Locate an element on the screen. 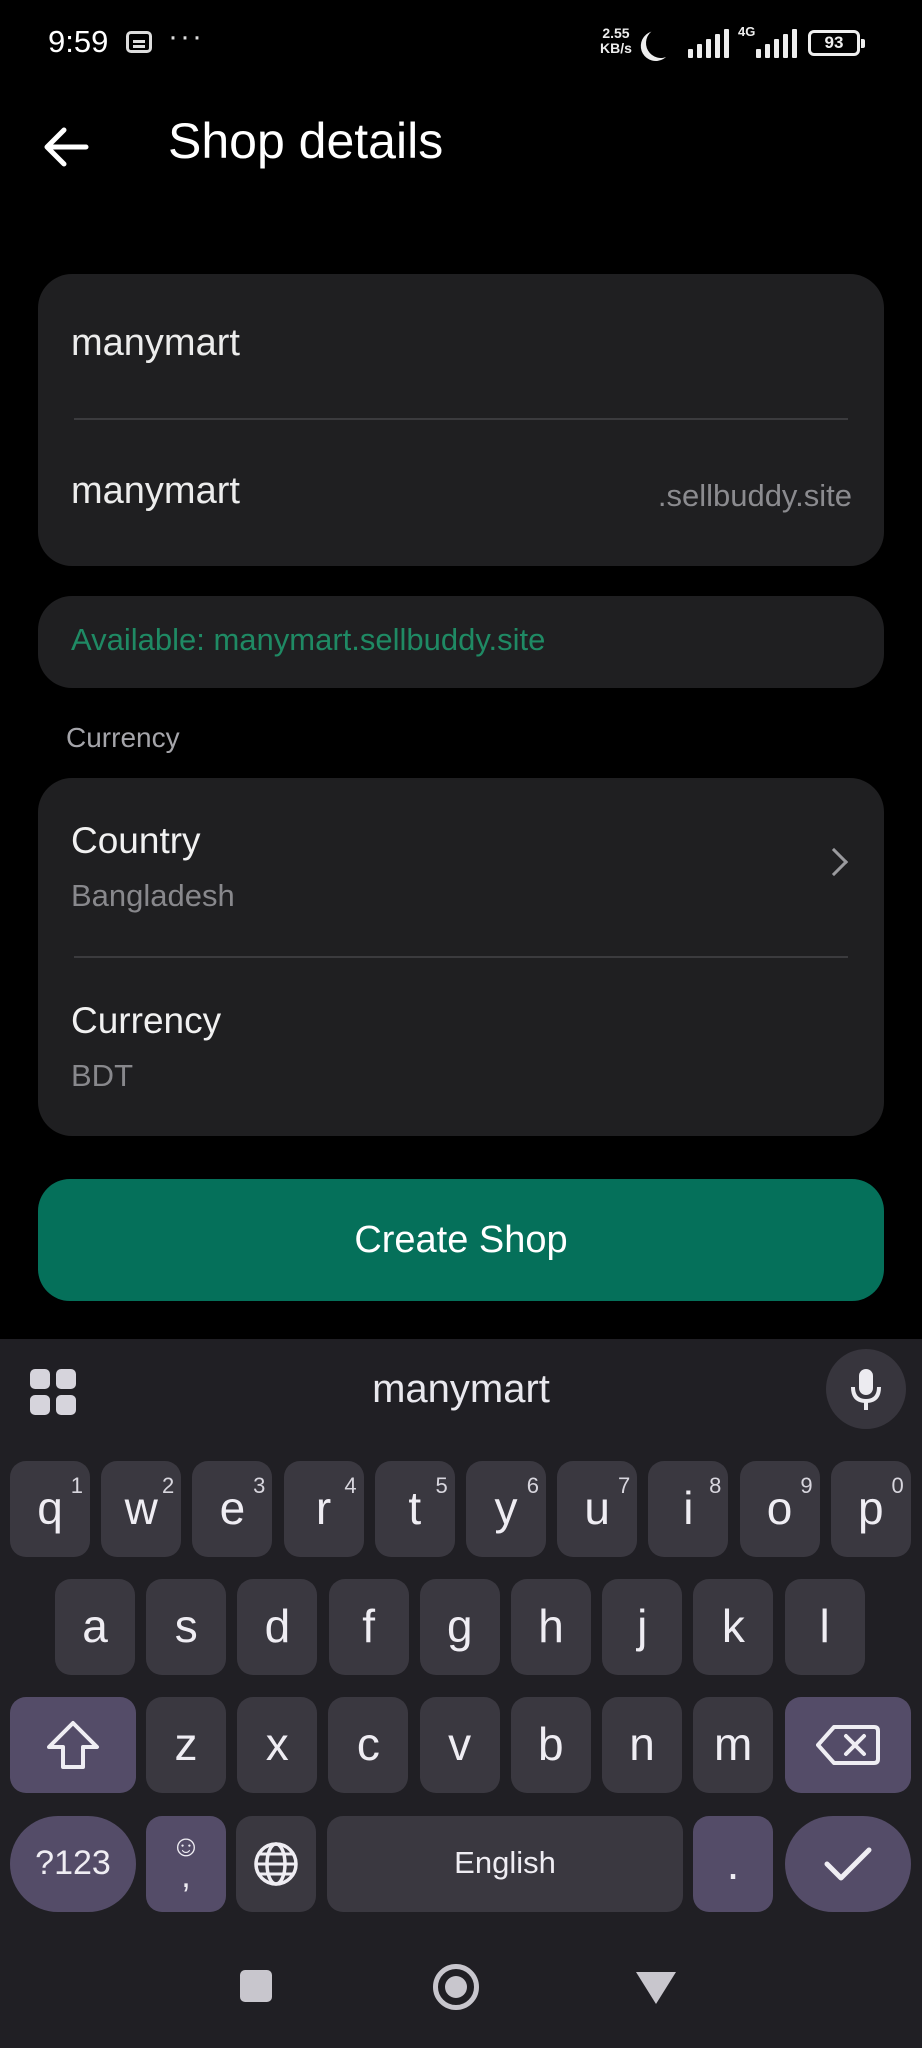 This screenshot has width=922, height=2048. globe-icon is located at coordinates (276, 1864).